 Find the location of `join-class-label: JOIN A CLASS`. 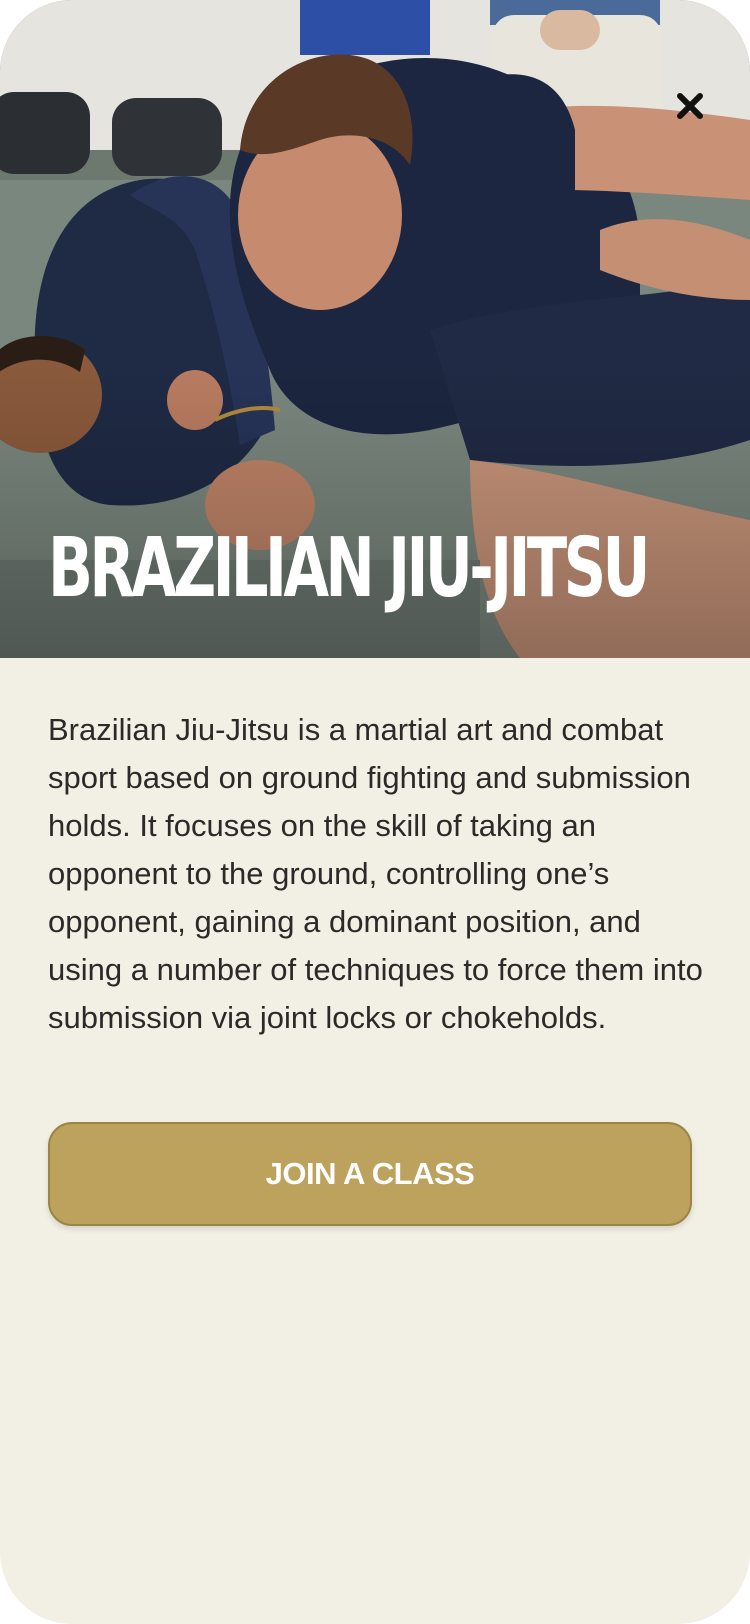

join-class-label: JOIN A CLASS is located at coordinates (370, 1173).